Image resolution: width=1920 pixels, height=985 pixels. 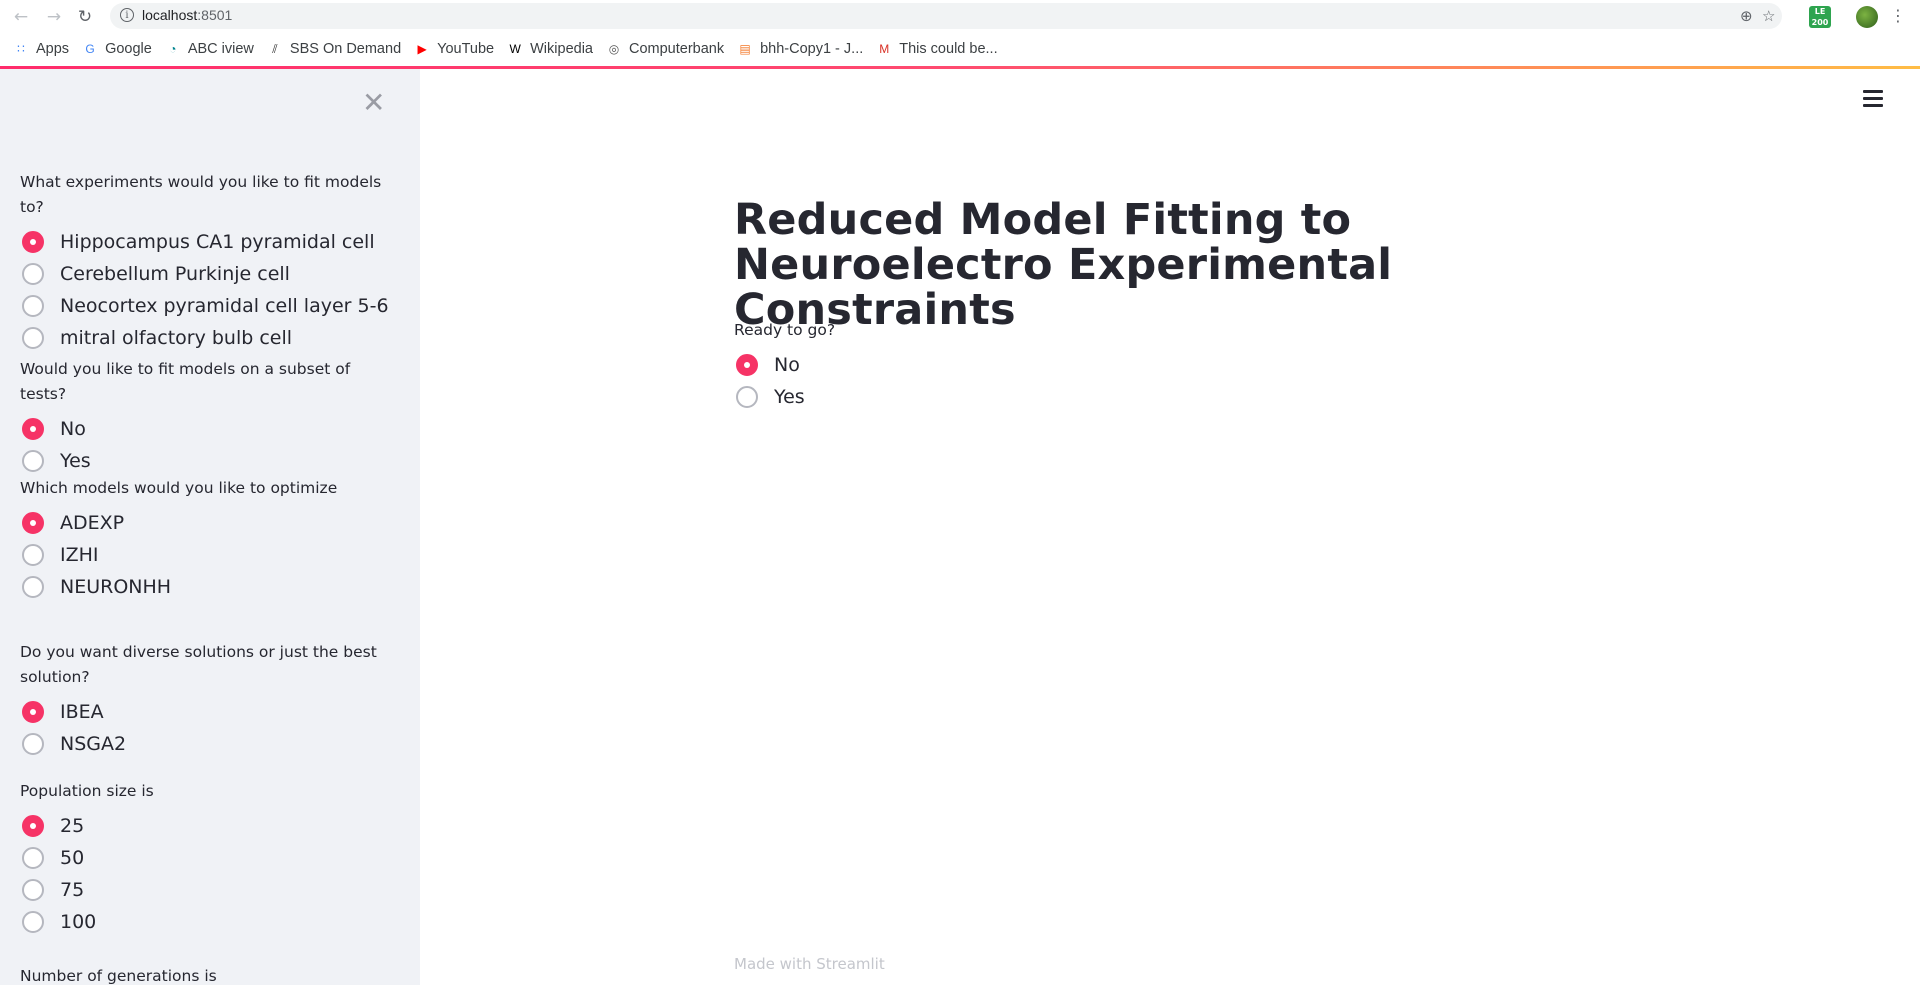 I want to click on ready-radio-group: Ready to go? No Yes, so click(x=784, y=365).